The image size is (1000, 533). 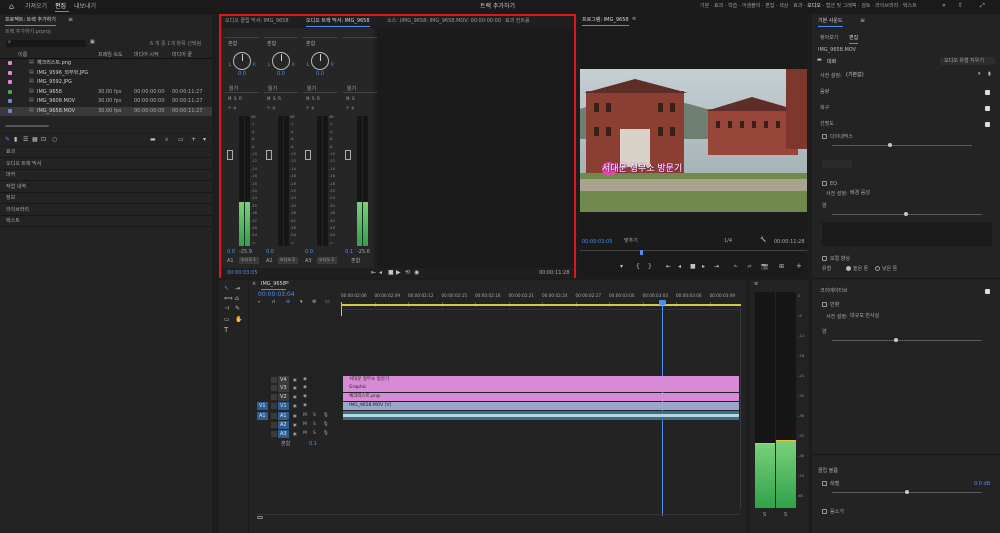 I want to click on tab-track-mixer: 오디오 트랙 믹서: IMG_9658, so click(x=338, y=23).